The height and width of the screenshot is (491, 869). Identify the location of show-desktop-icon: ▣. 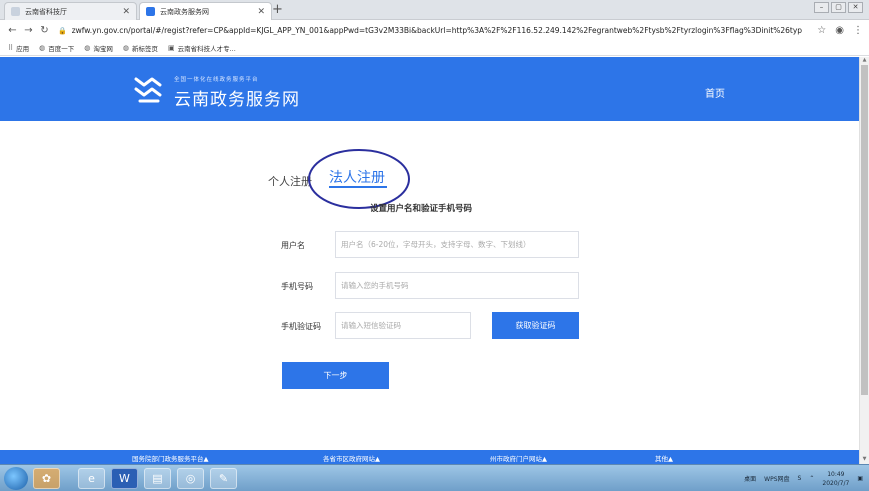
(860, 478).